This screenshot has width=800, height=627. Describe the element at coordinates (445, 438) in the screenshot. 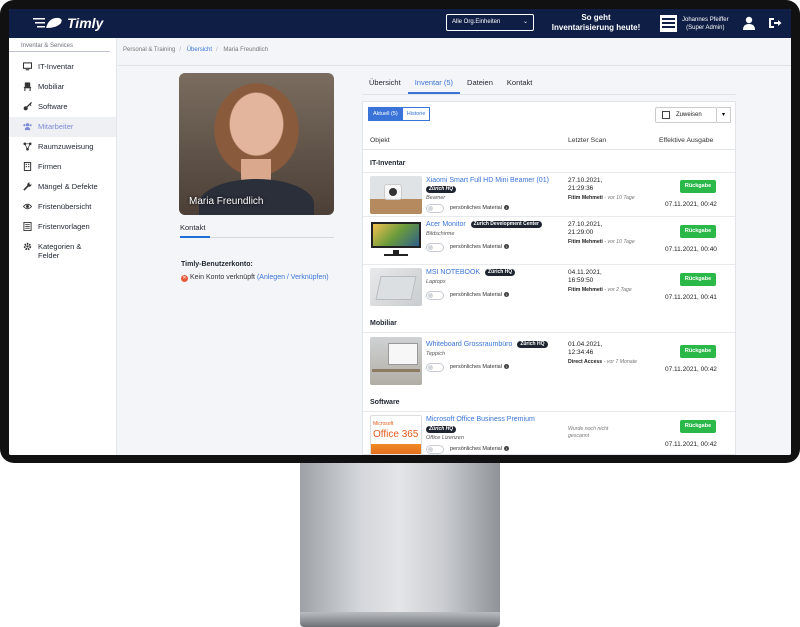

I see `item-category: Office Lizenzen` at that location.